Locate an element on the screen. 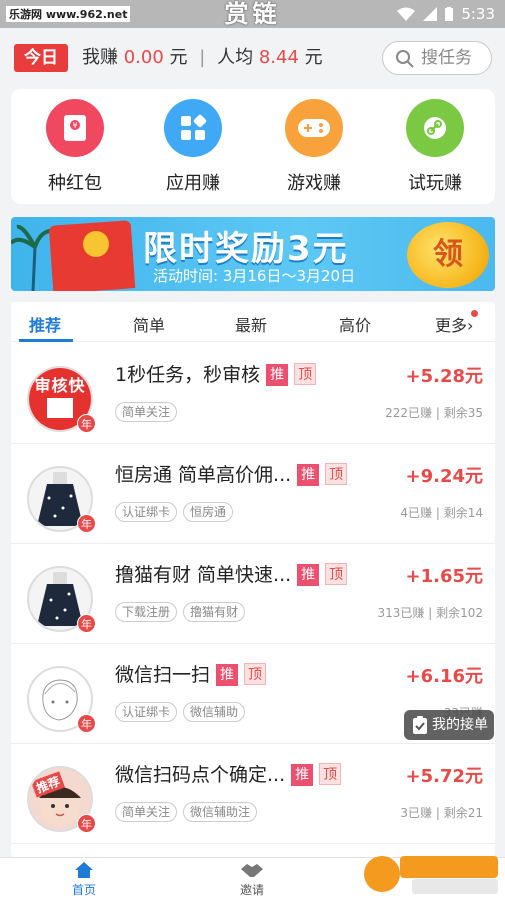 The height and width of the screenshot is (900, 505). handshake-icon is located at coordinates (252, 870).